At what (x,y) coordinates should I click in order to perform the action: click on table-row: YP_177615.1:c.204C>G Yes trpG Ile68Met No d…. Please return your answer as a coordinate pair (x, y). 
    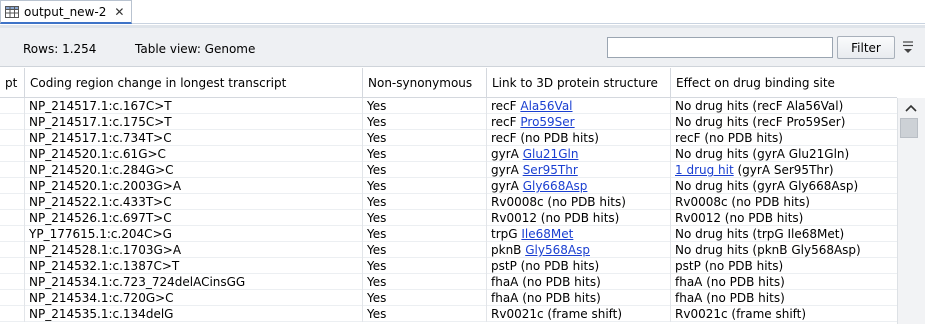
    Looking at the image, I should click on (448, 234).